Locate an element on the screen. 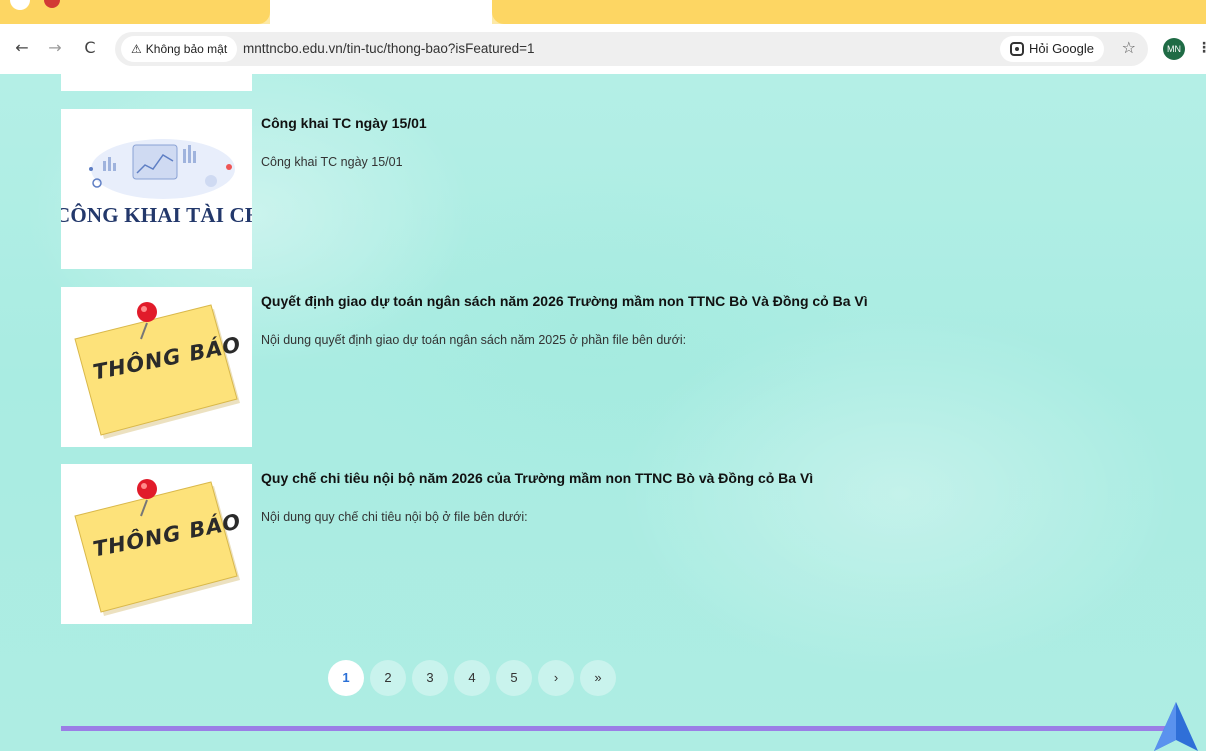  next-page-button: › is located at coordinates (556, 678).